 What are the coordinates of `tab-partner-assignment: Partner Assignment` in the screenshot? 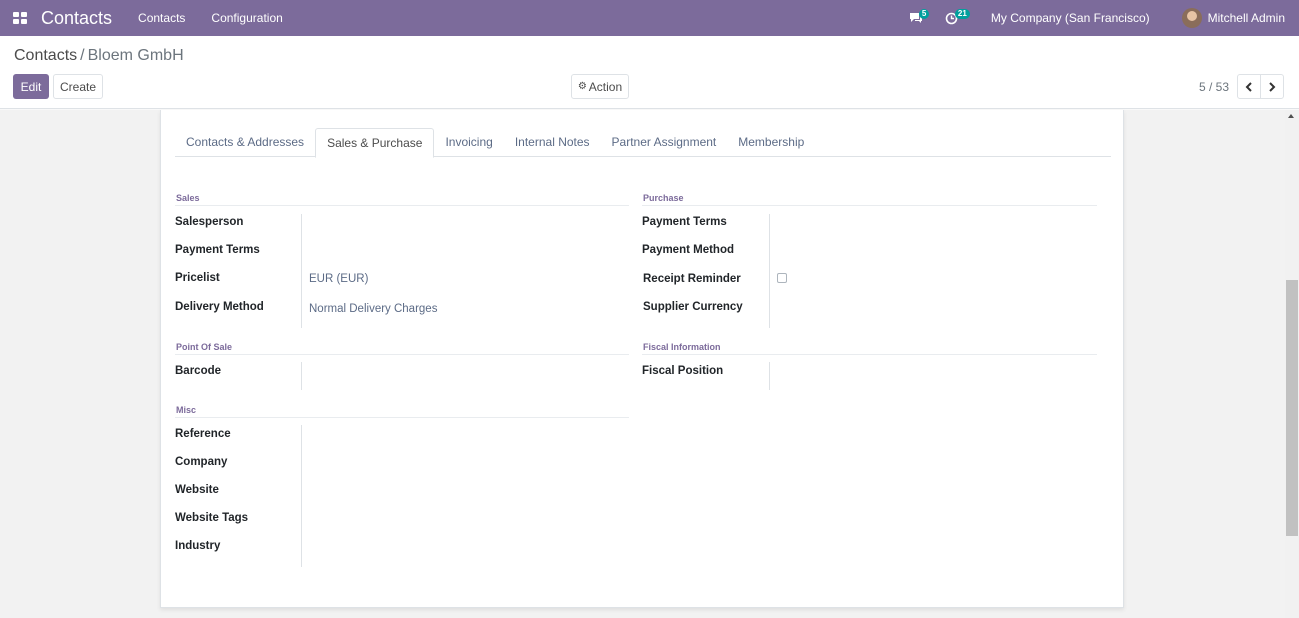 It's located at (664, 142).